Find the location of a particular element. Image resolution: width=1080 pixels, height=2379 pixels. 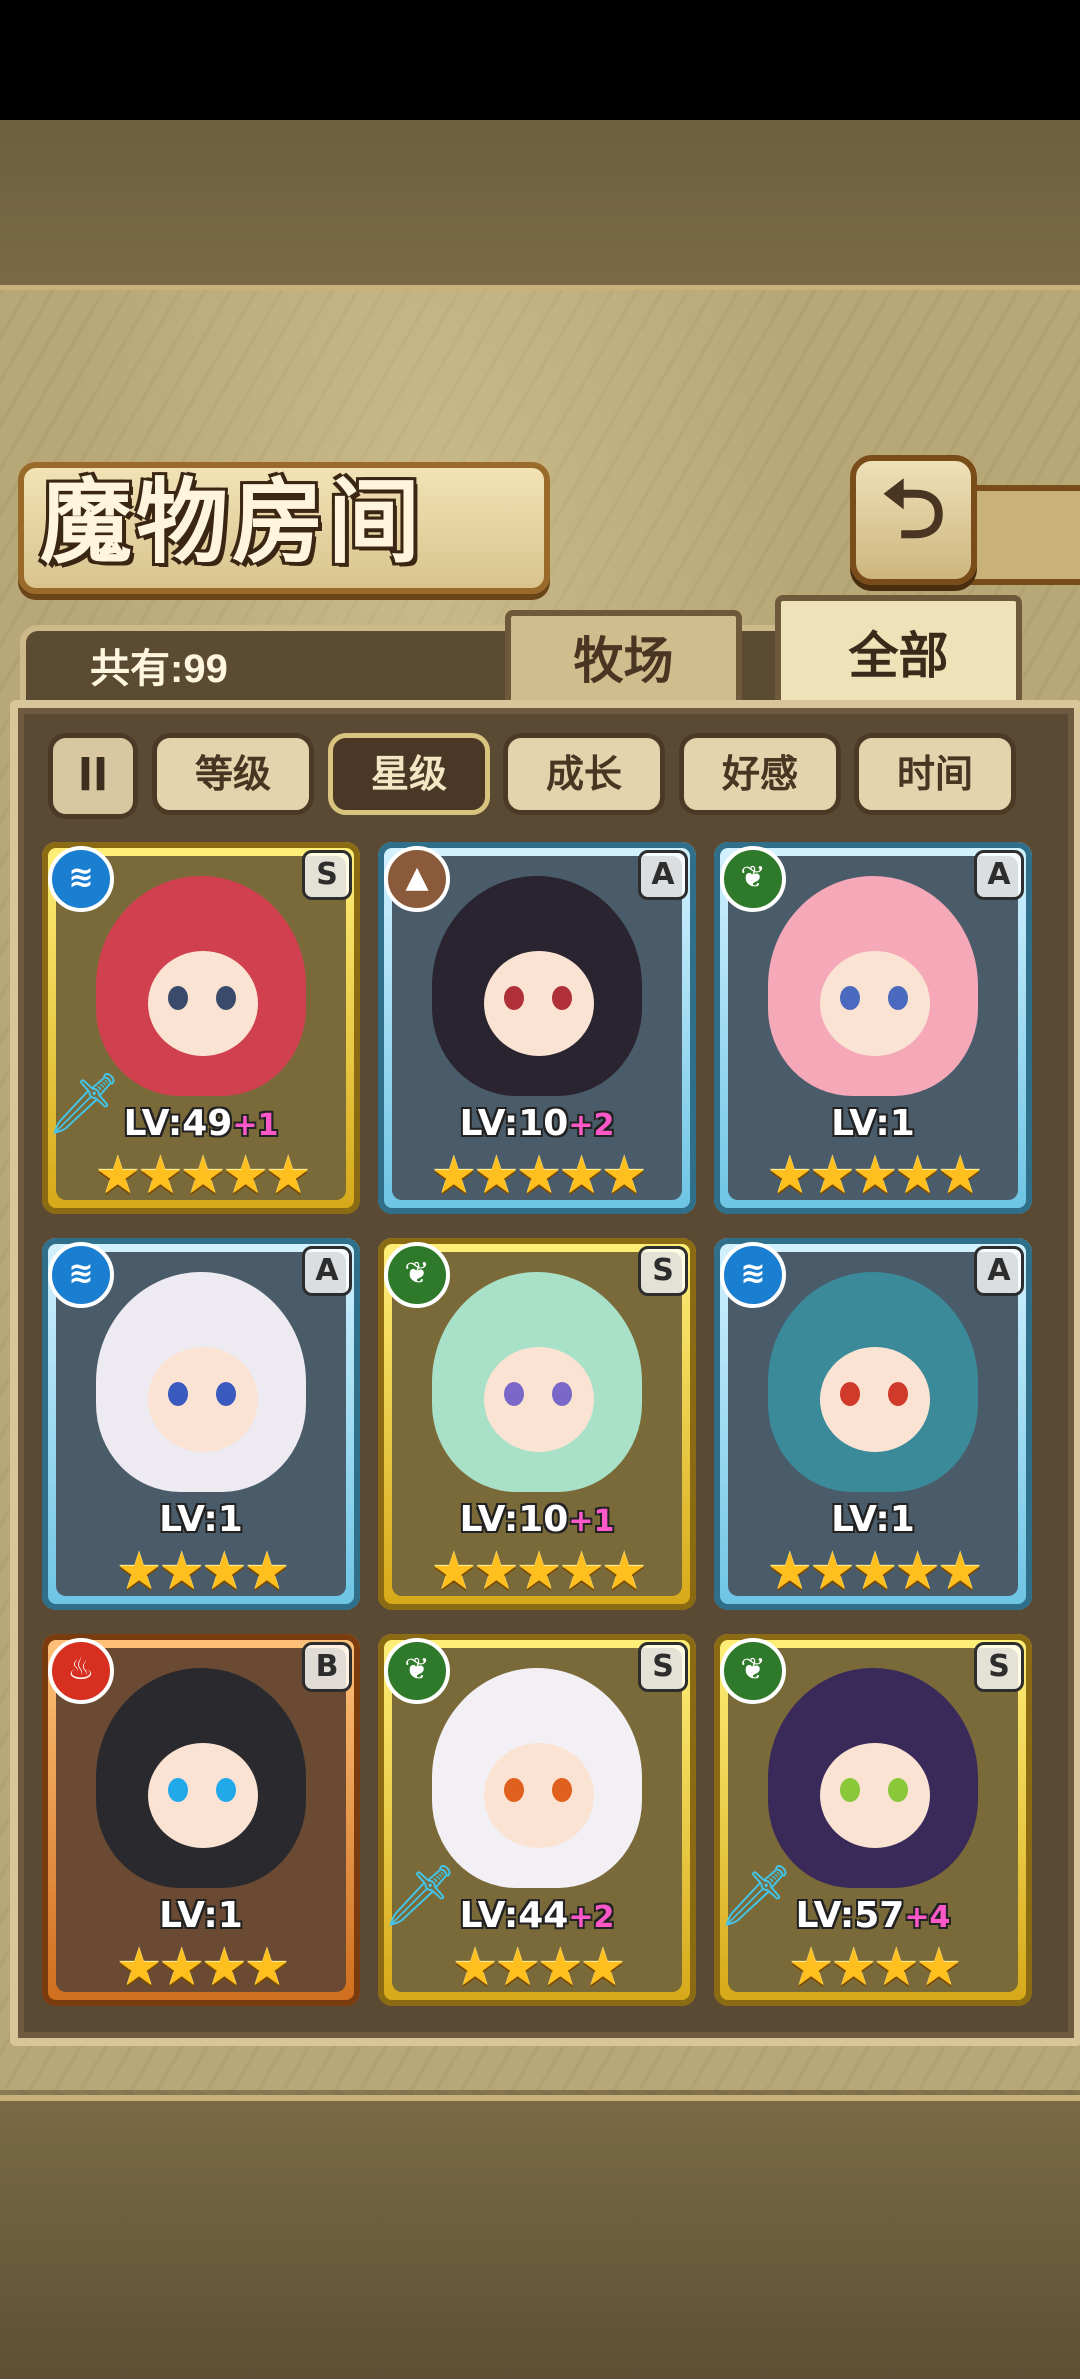

monster-card: ♨ B LV:1 ★★★★ is located at coordinates (201, 1820).